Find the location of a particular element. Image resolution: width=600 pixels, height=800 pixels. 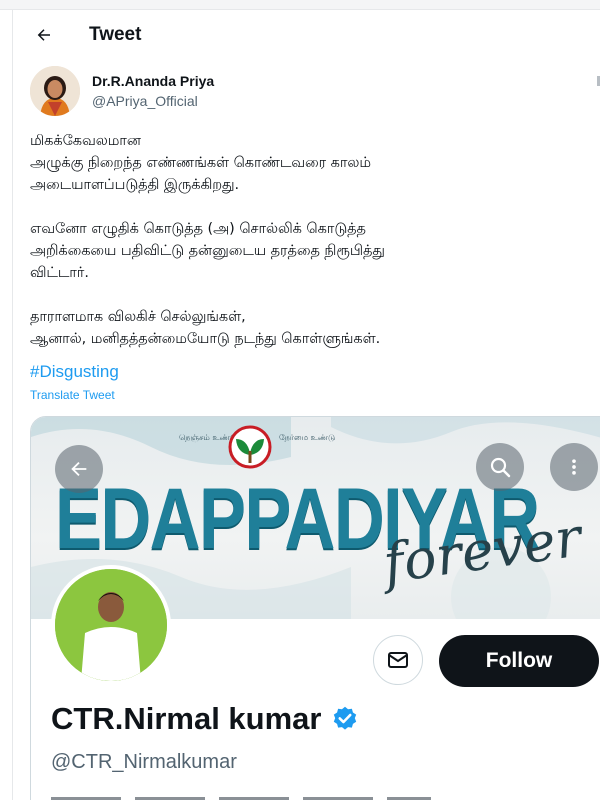

author-name: Dr.R.Ananda Priya is located at coordinates (153, 81).